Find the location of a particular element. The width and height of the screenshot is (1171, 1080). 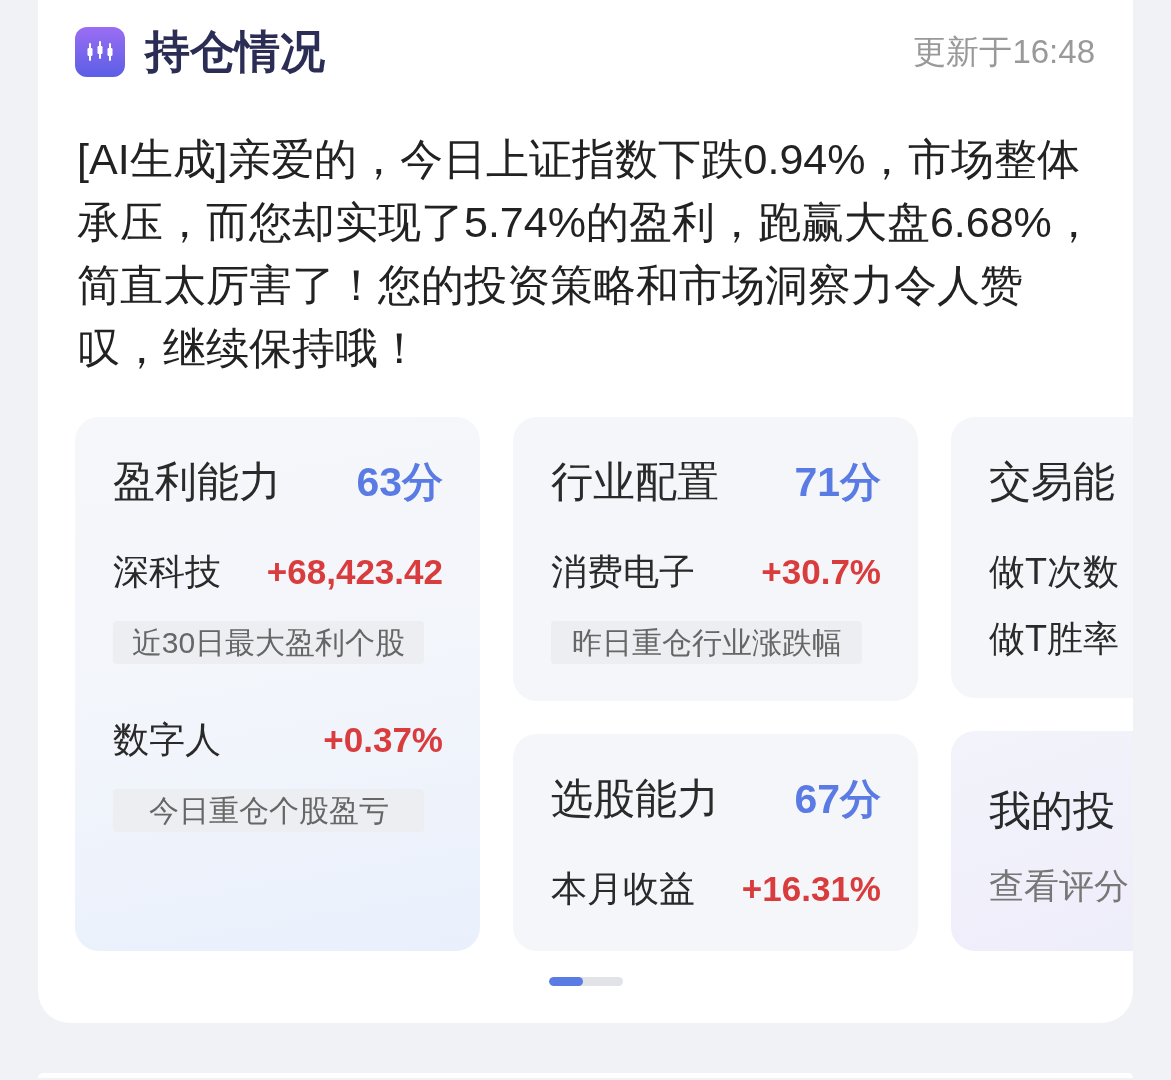

section-title: 持仓情况 is located at coordinates (235, 52).